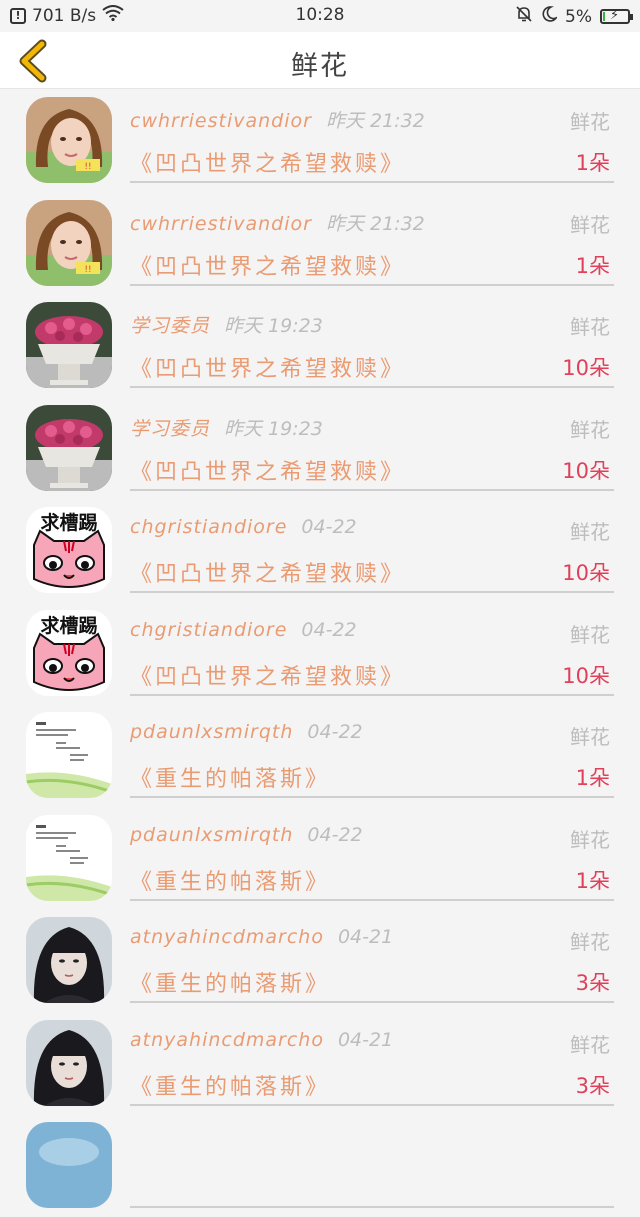  I want to click on mute-bell-icon, so click(524, 16).